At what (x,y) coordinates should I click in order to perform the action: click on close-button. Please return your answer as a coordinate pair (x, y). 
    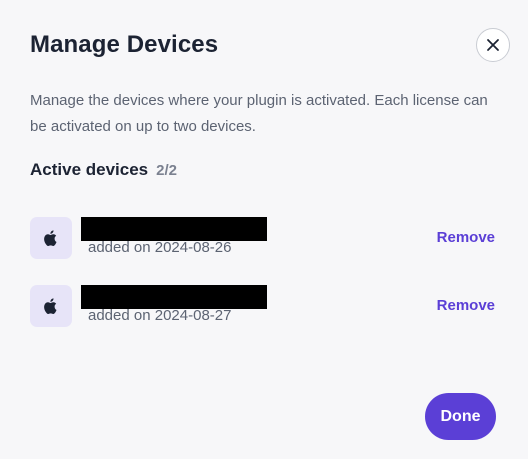
    Looking at the image, I should click on (493, 45).